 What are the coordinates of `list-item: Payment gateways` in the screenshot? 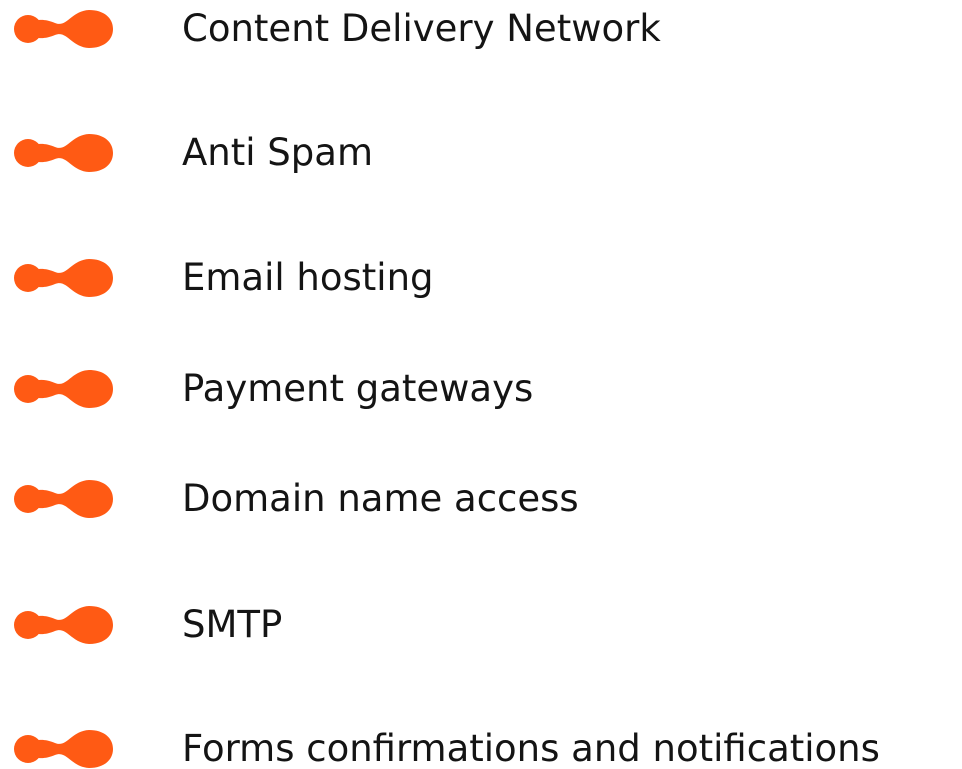 It's located at (481, 390).